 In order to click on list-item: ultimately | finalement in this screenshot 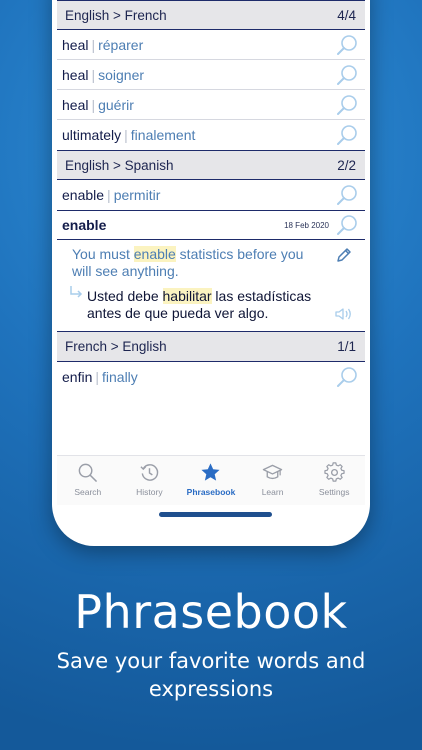, I will do `click(211, 135)`.